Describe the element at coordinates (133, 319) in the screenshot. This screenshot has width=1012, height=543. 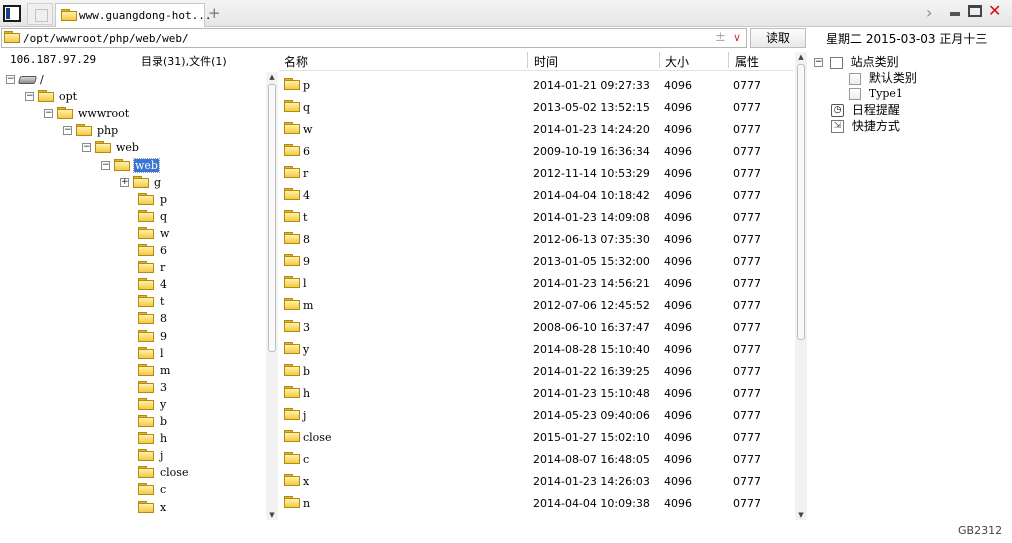
I see `tree-node: 8` at that location.